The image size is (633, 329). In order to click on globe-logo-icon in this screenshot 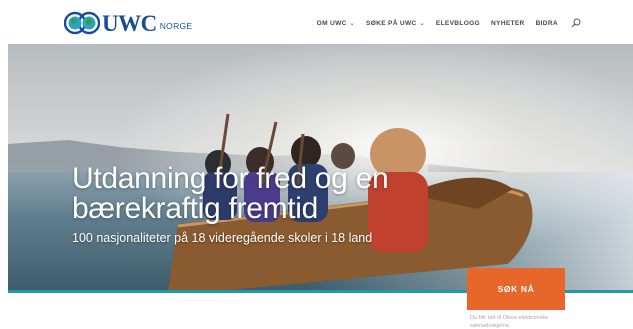, I will do `click(82, 23)`.